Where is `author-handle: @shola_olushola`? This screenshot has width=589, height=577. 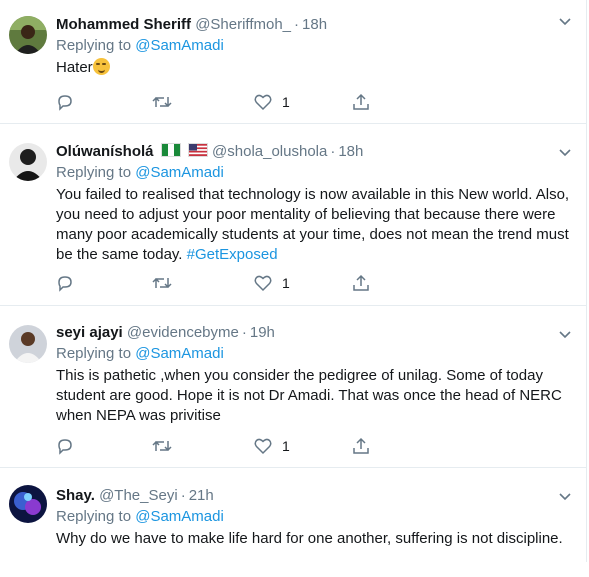
author-handle: @shola_olushola is located at coordinates (269, 151).